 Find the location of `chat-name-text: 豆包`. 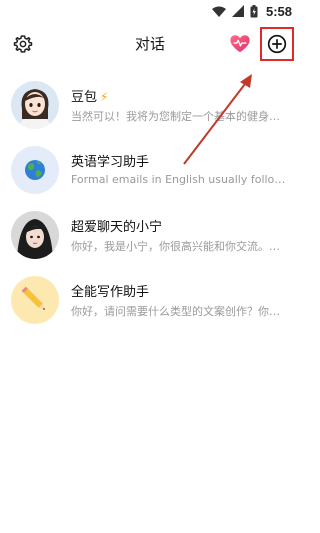

chat-name-text: 豆包 is located at coordinates (84, 97).